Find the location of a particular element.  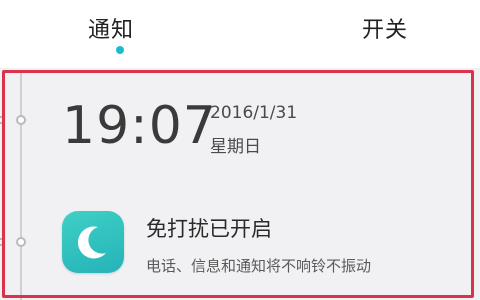

tab-toggles: 开关 is located at coordinates (385, 28).